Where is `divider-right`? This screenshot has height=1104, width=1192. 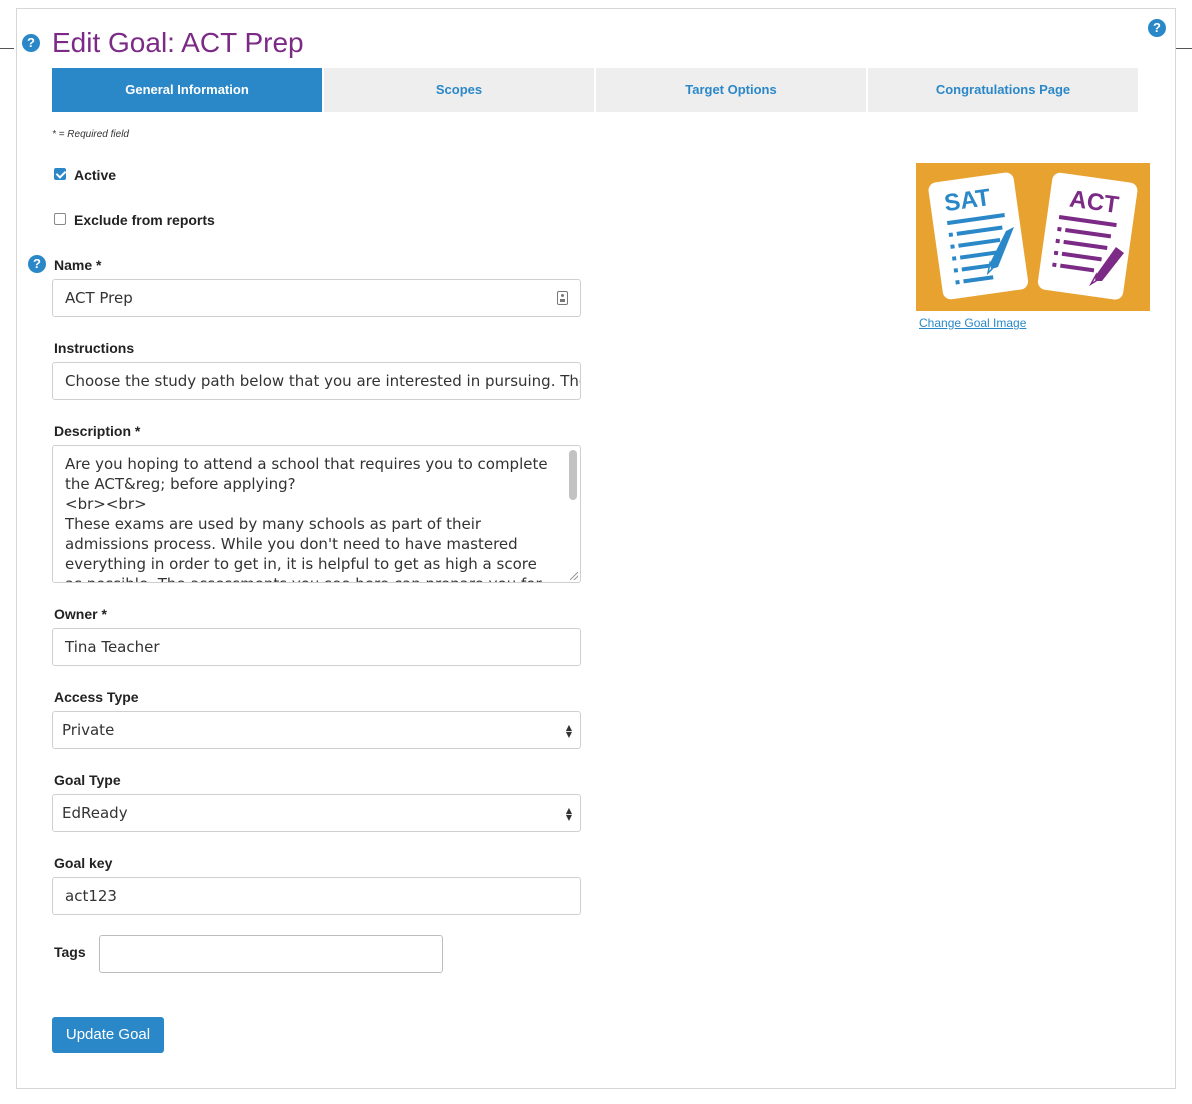 divider-right is located at coordinates (1184, 48).